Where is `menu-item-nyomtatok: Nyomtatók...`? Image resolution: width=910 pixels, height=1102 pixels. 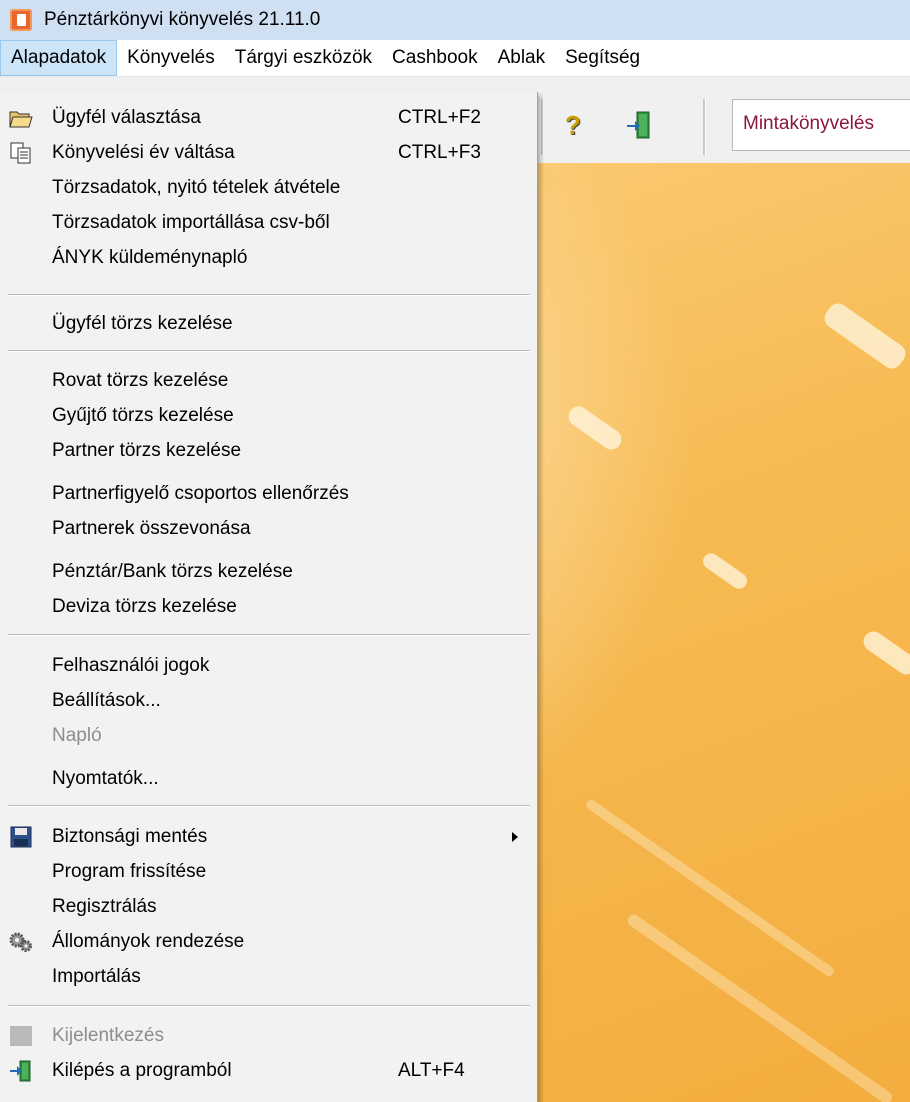 menu-item-nyomtatok: Nyomtatók... is located at coordinates (268, 779).